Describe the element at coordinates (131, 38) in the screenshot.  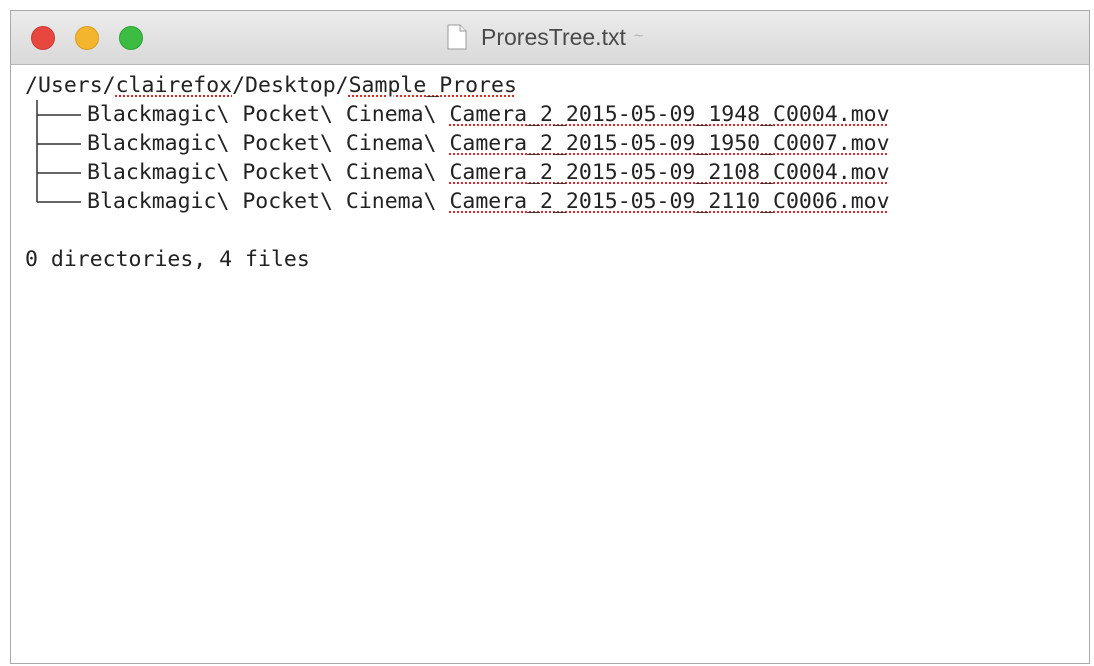
I see `zoom-button` at that location.